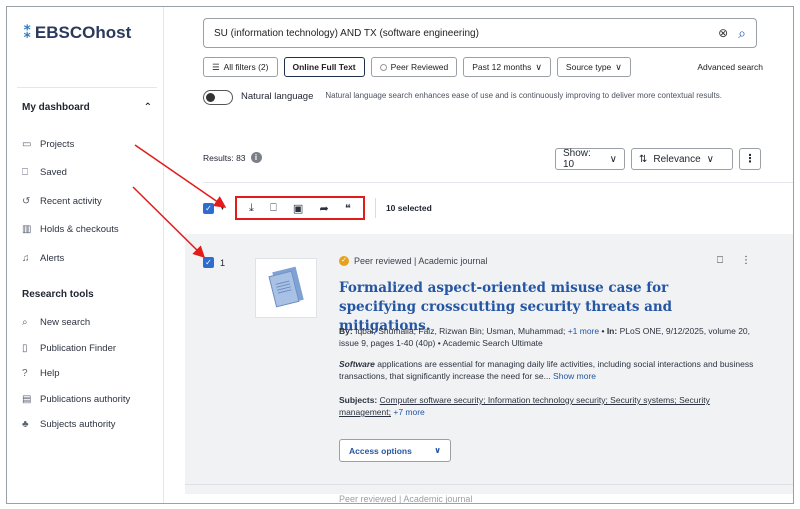 The image size is (800, 509). I want to click on peer-reviewed-chip: Peer Reviewed, so click(414, 67).